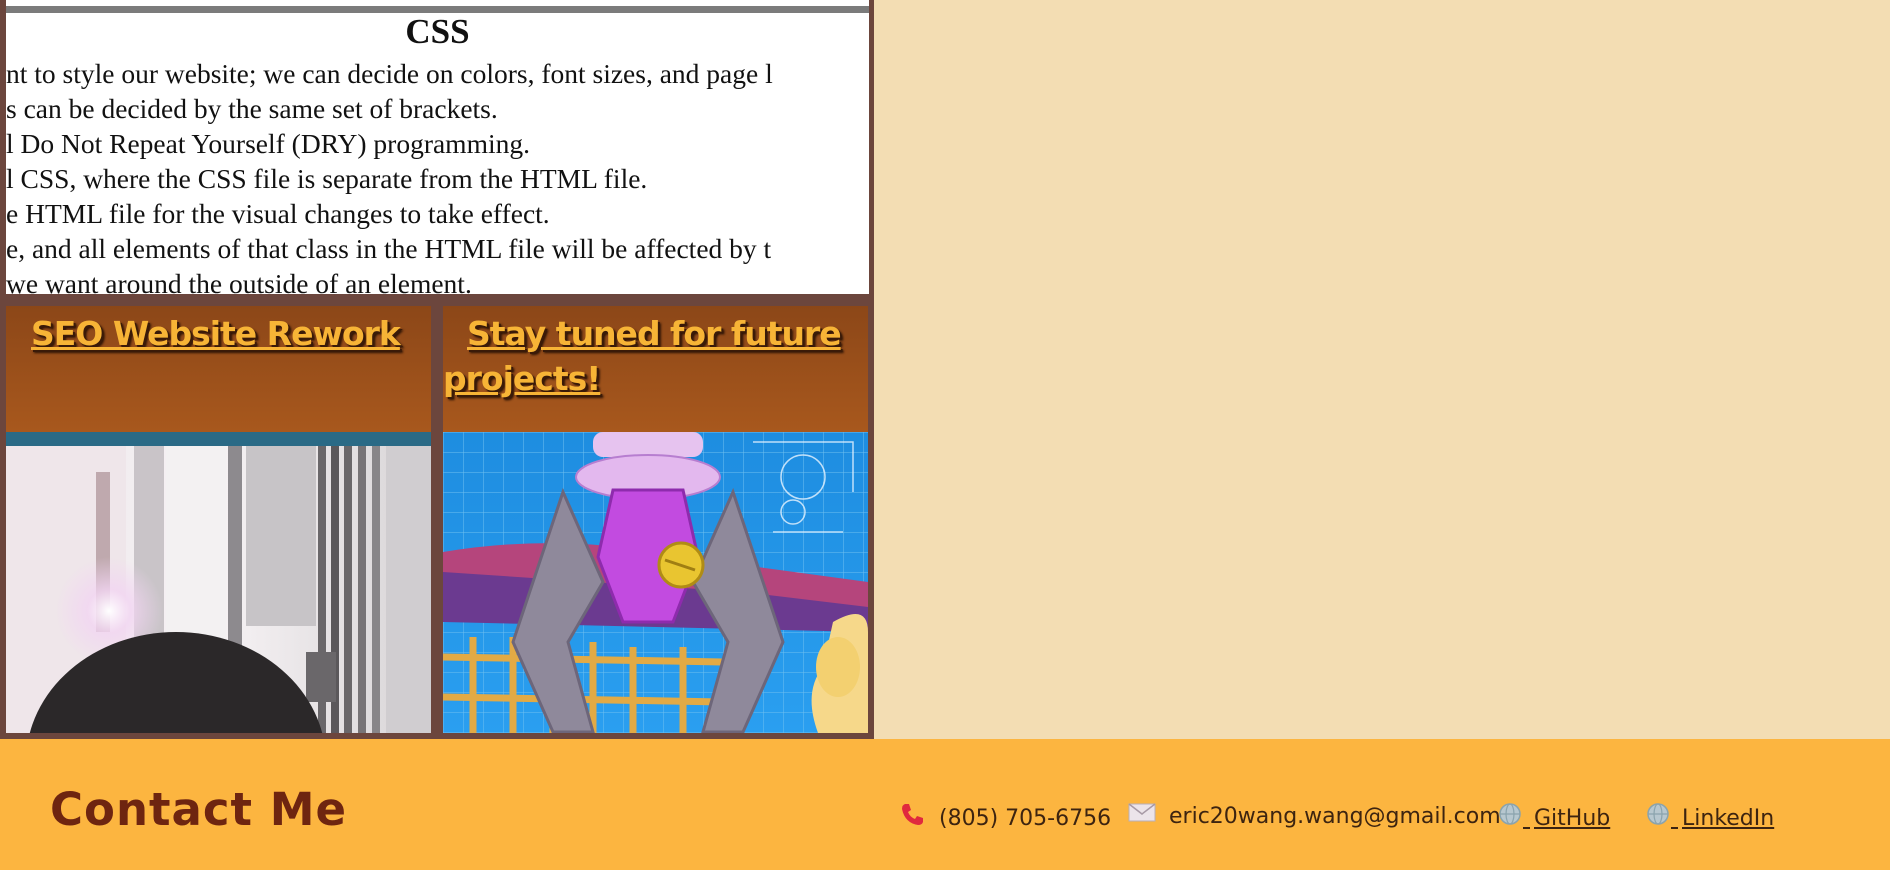 This screenshot has width=1890, height=870. I want to click on envelope-icon, so click(1142, 816).